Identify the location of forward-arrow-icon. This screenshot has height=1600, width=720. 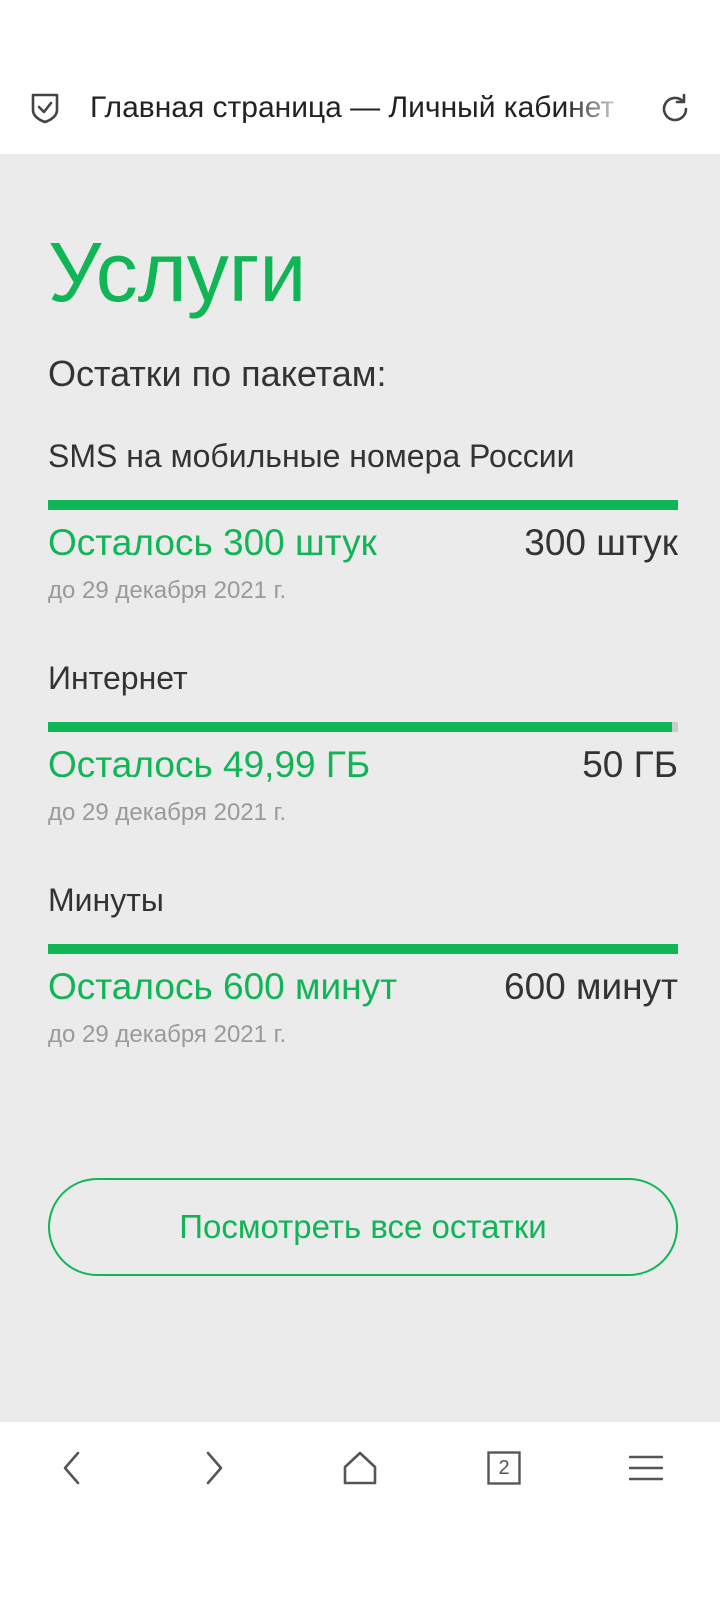
(214, 1468).